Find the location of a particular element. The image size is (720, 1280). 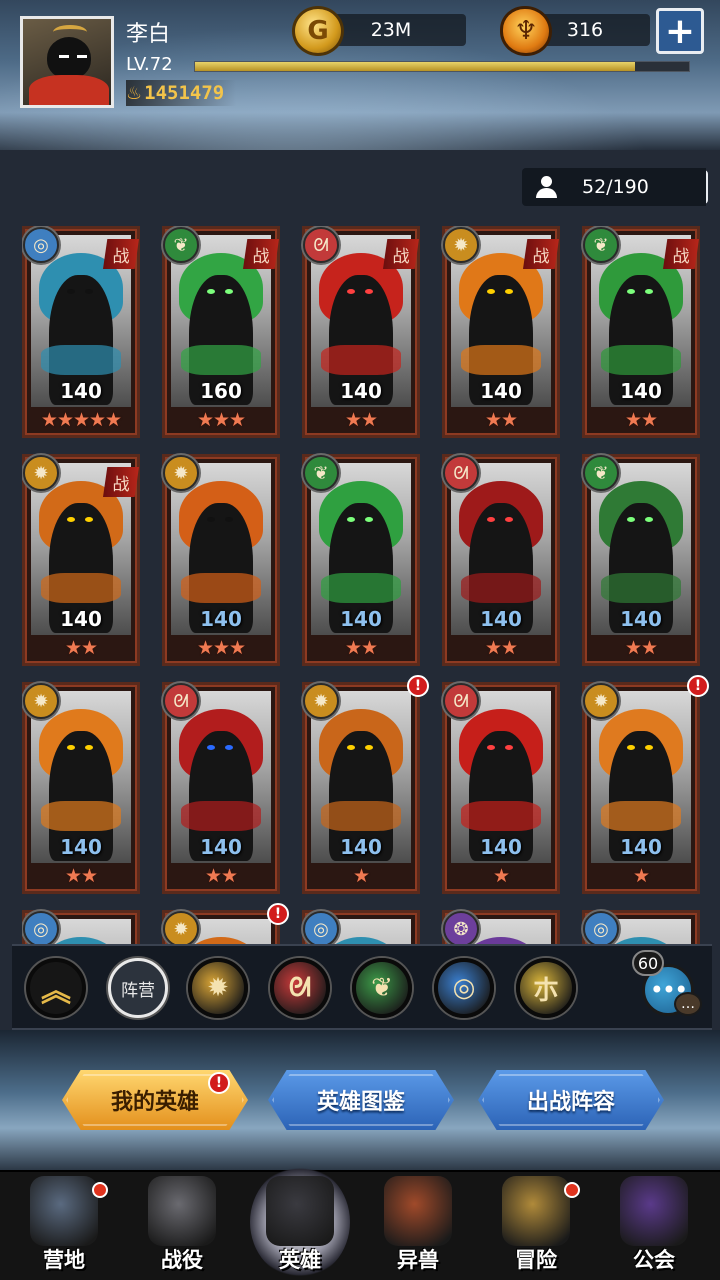

hero-guide-tab: 英雄图鉴 is located at coordinates (361, 1100).